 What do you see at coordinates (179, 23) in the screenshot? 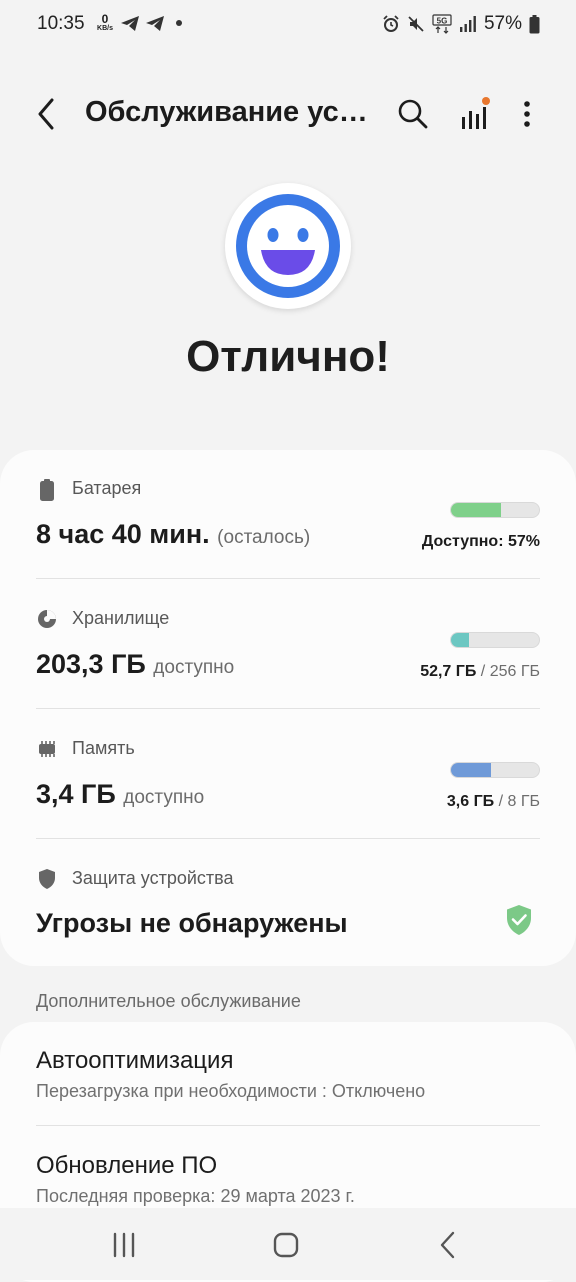
I see `notification-dot` at bounding box center [179, 23].